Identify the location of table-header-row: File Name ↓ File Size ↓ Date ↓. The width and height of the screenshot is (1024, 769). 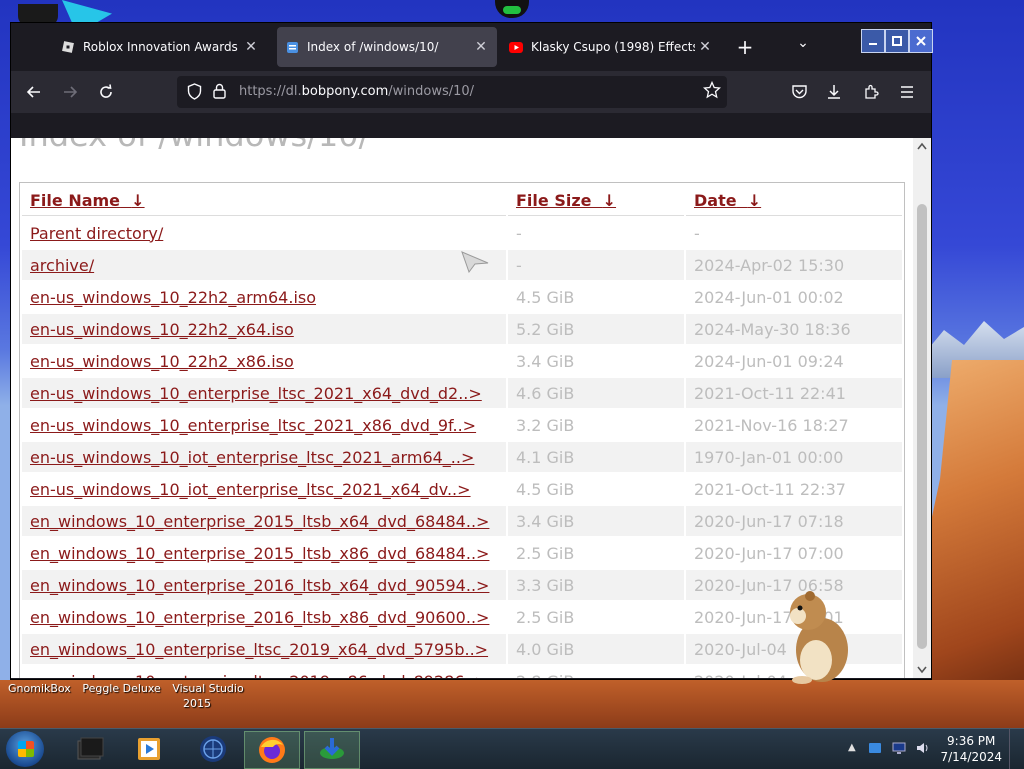
(462, 200).